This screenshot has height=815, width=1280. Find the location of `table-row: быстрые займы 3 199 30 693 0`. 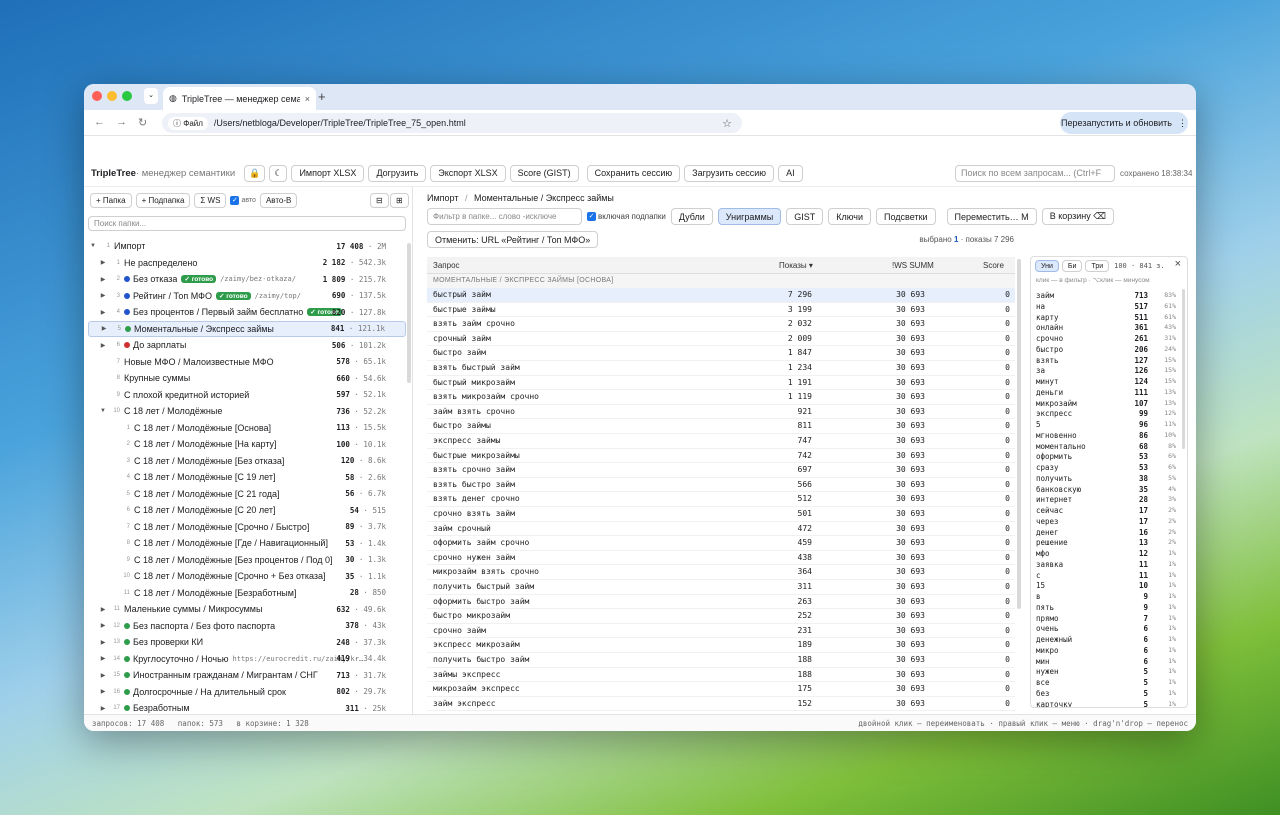

table-row: быстрые займы 3 199 30 693 0 is located at coordinates (721, 310).